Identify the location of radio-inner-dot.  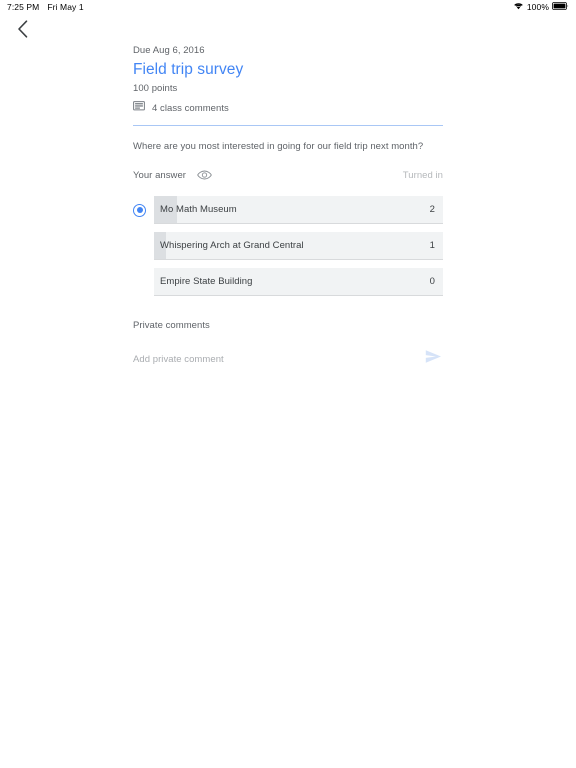
(139, 210).